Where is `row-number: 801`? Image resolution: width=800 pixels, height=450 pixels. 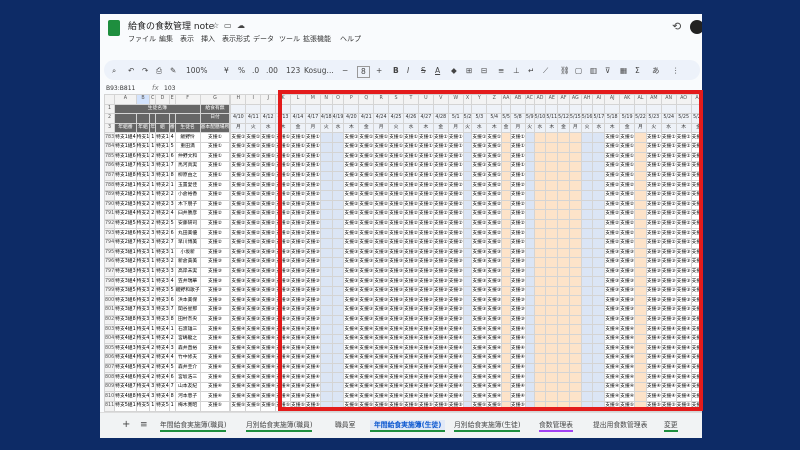
row-number: 801 is located at coordinates (110, 310).